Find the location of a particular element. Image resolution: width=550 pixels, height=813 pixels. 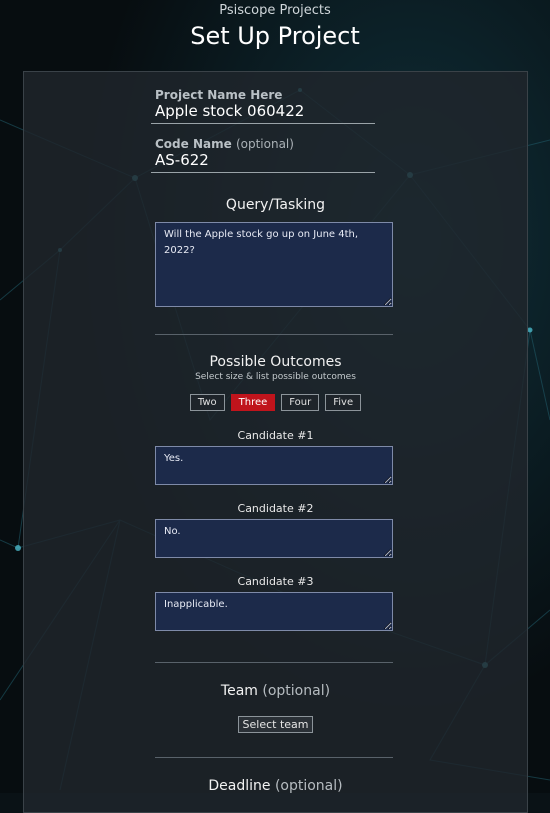

outcomes-title: Possible Outcomes is located at coordinates (275, 362).